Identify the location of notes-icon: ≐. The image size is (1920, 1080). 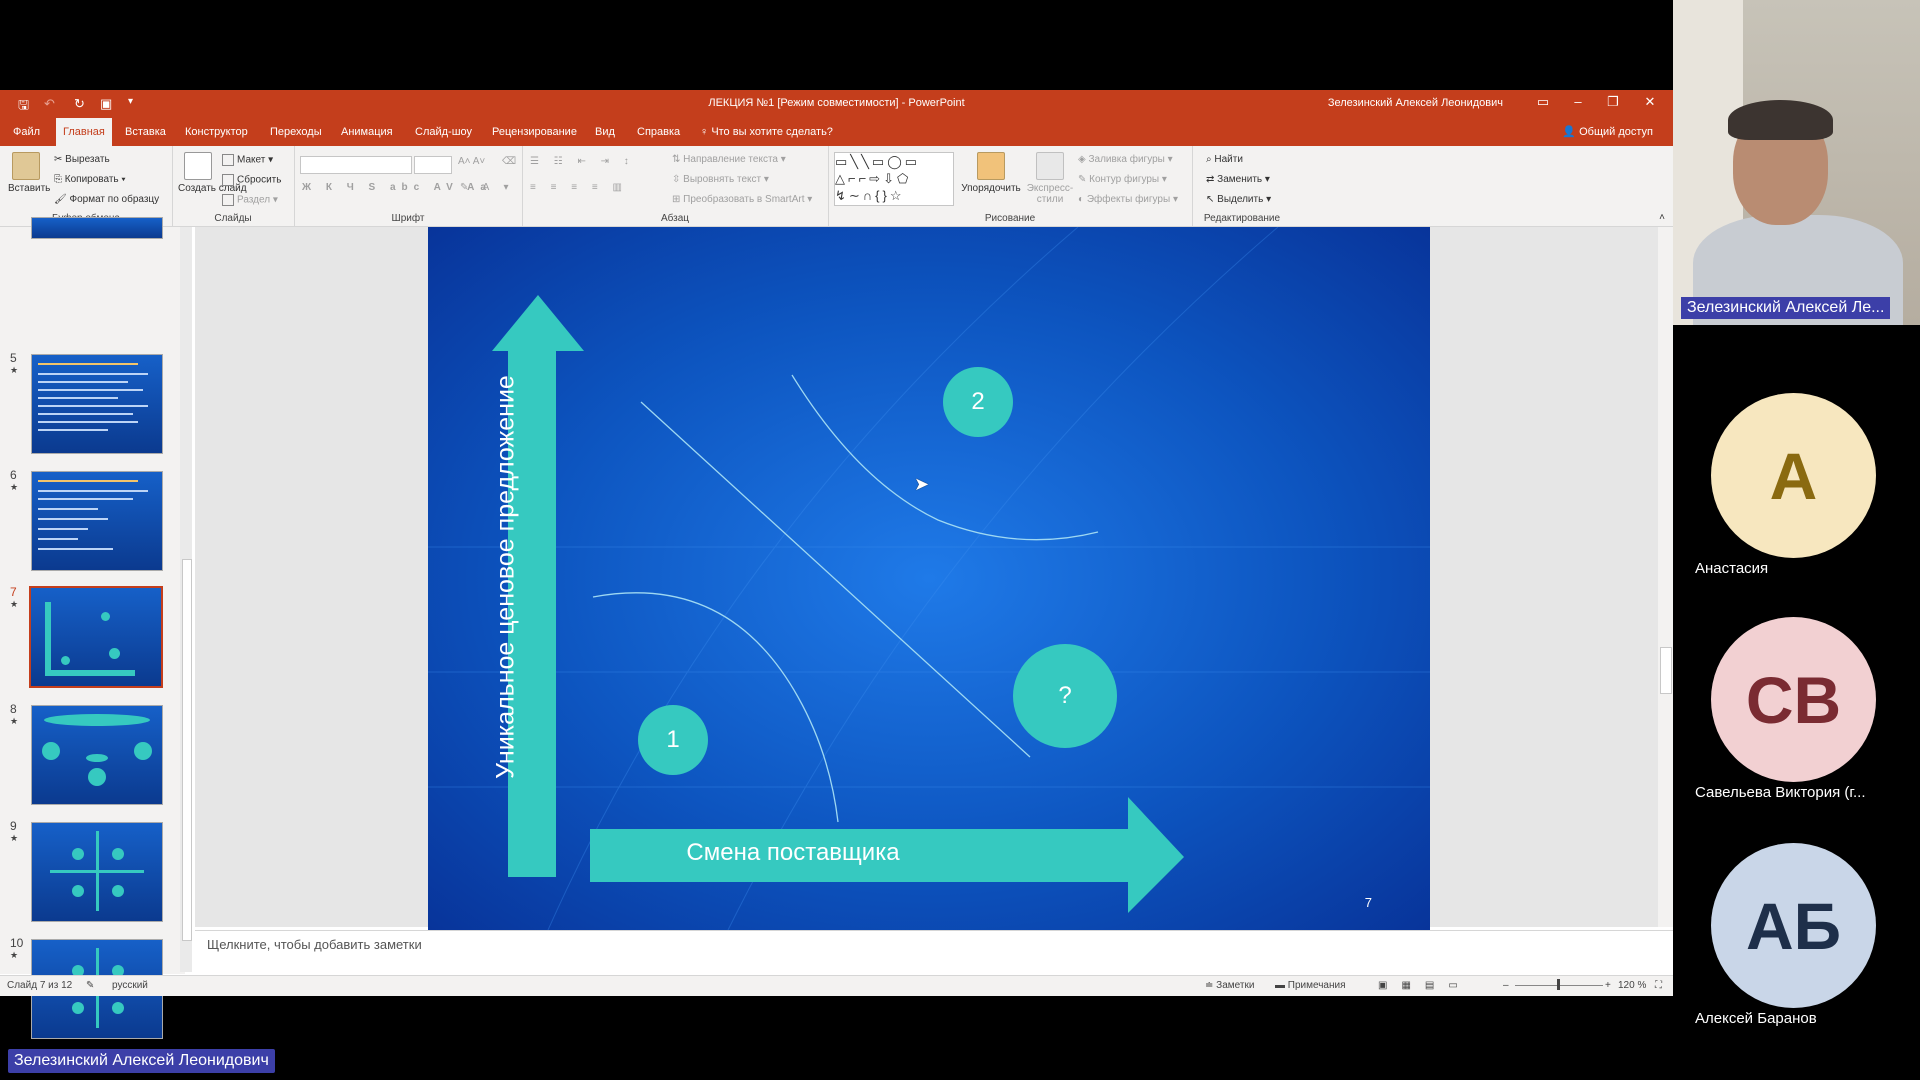
(1211, 985).